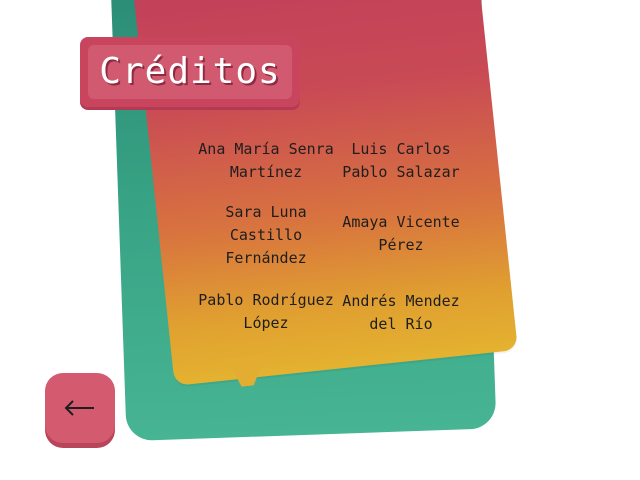 The height and width of the screenshot is (480, 640). I want to click on credit-name-line: Castillo, so click(266, 235).